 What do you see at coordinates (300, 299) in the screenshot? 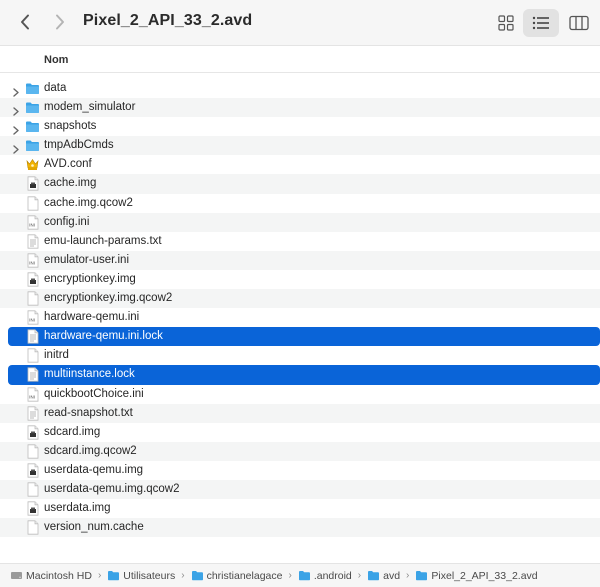
I see `file-row: encryptionkey.img.qcow2` at bounding box center [300, 299].